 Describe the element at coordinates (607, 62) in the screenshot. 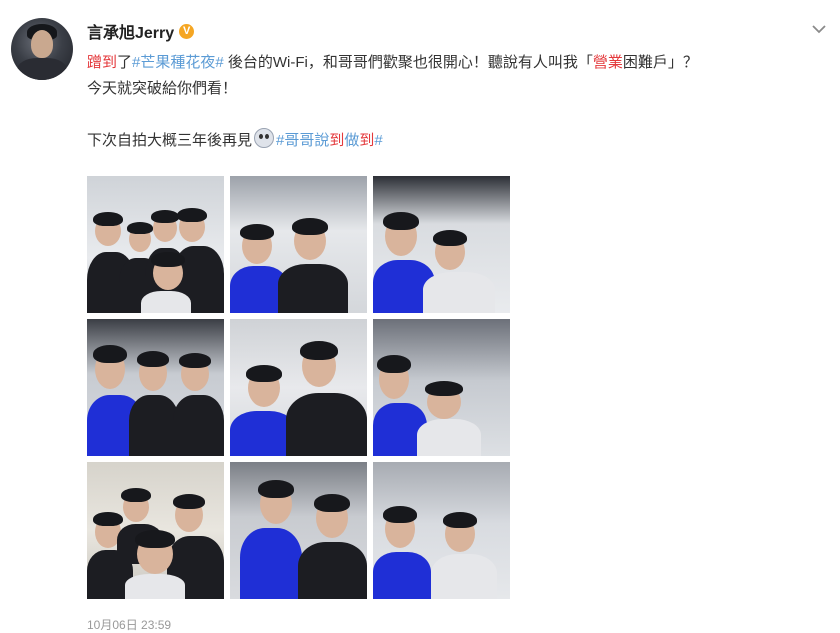

I see `highlight-text: 營業` at that location.